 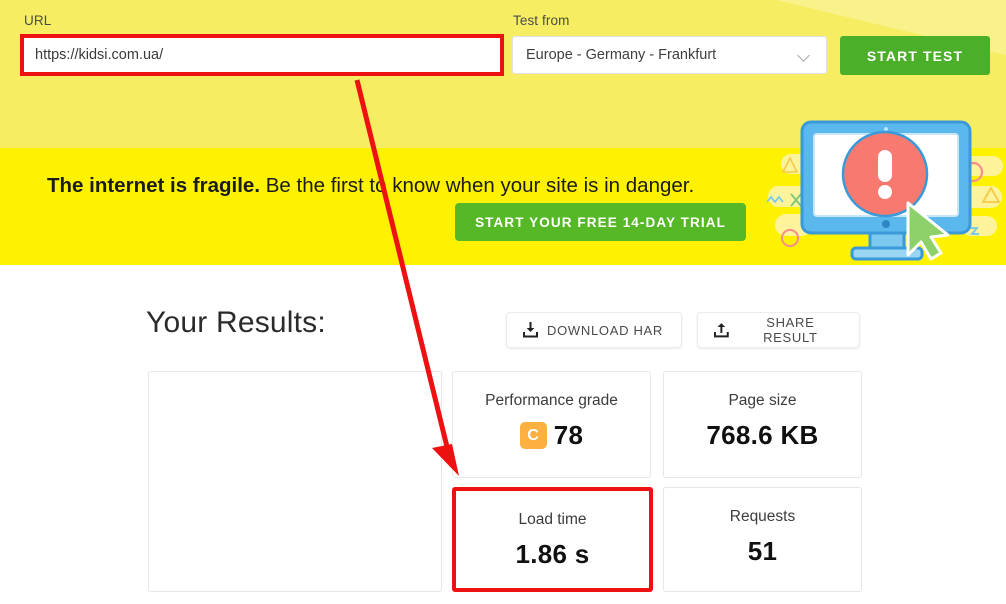 I want to click on share-result-label: SHARE RESULT, so click(x=790, y=330).